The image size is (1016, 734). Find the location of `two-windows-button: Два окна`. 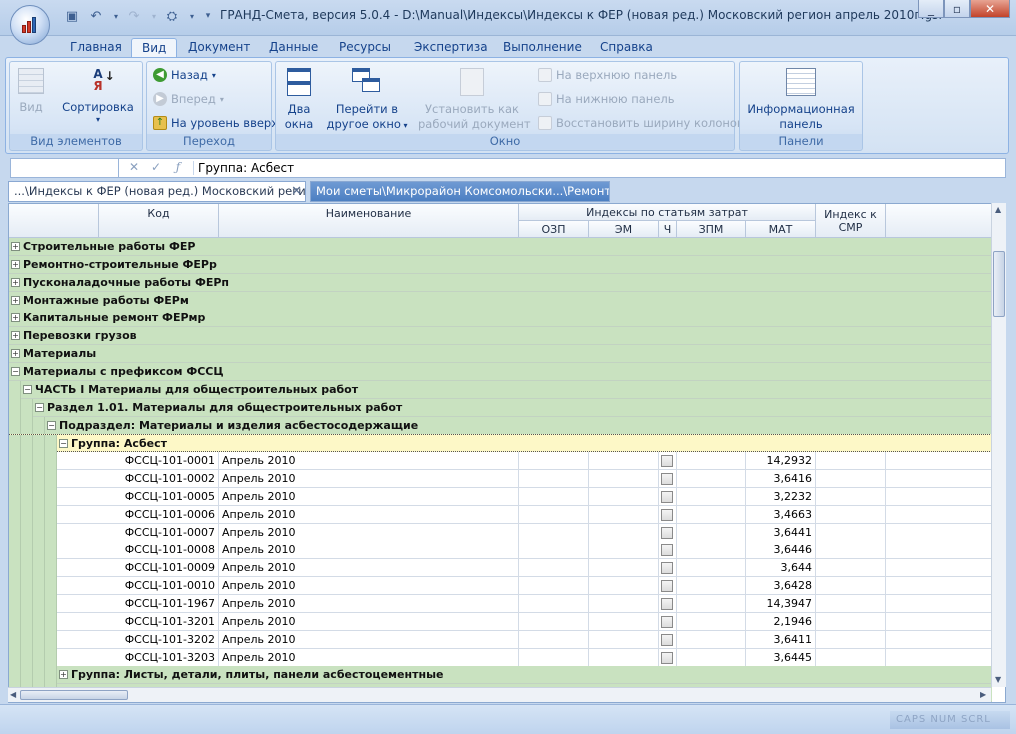

two-windows-button: Два окна is located at coordinates (299, 100).